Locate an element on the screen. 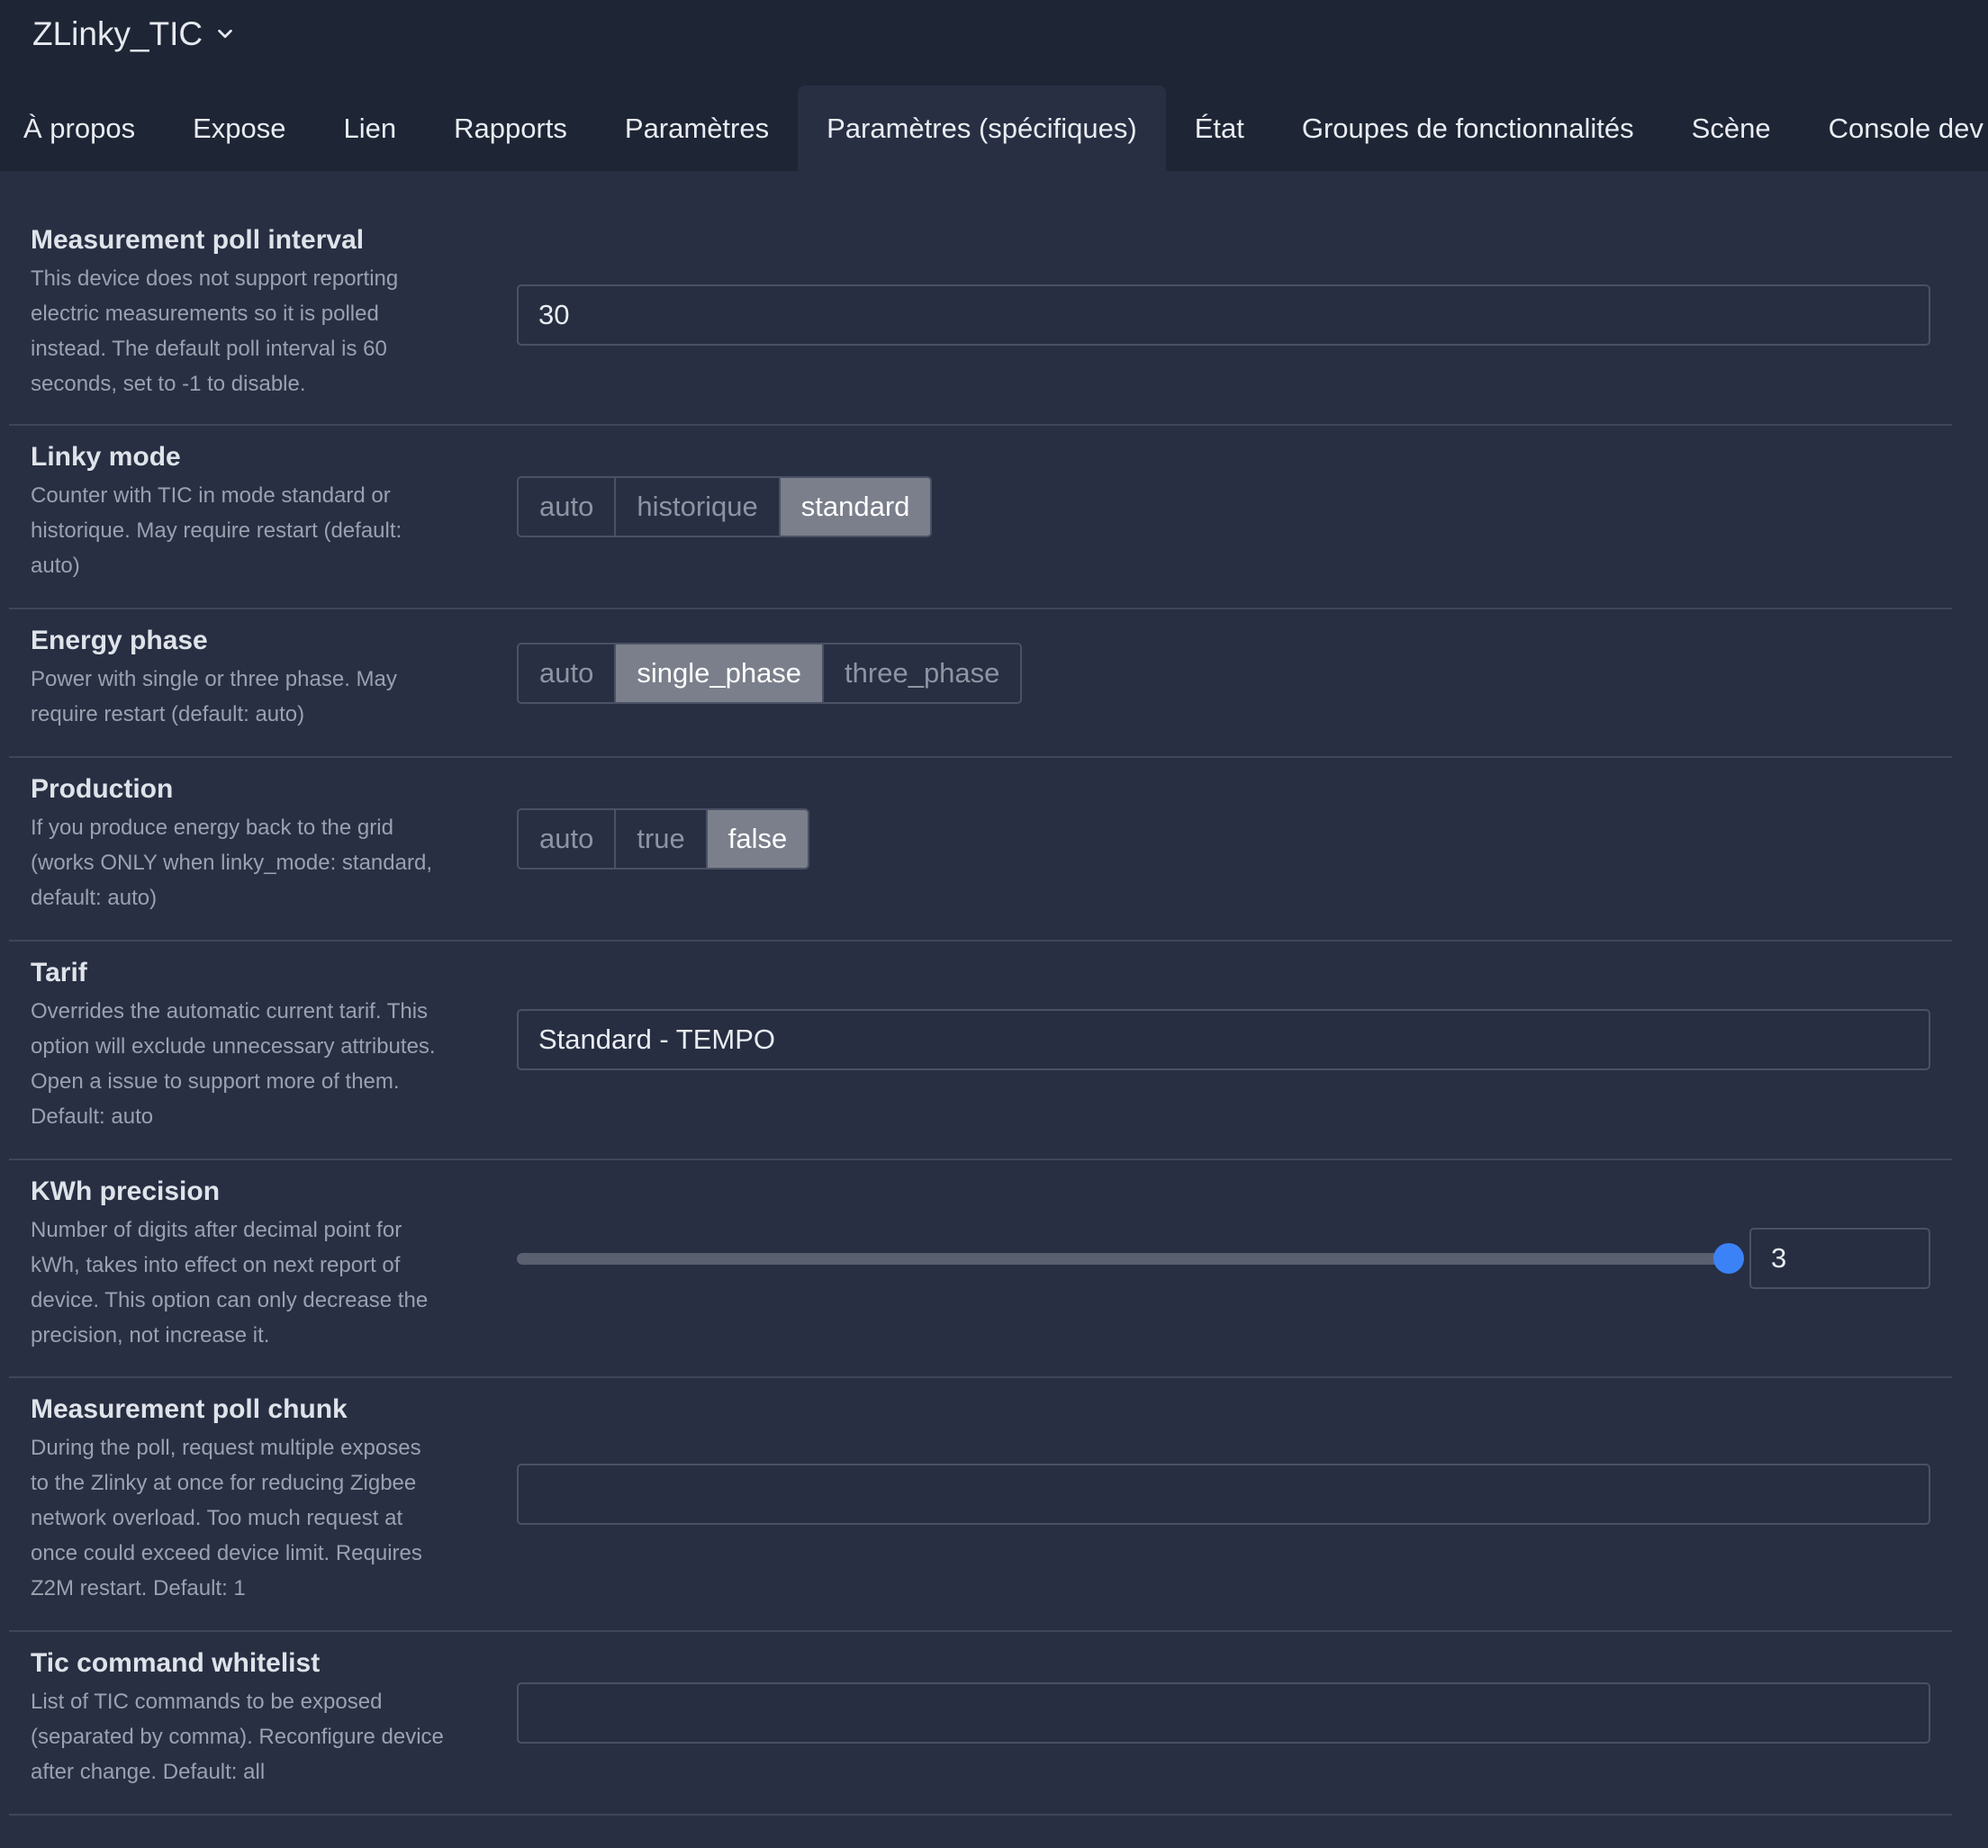 This screenshot has width=1988, height=1848. linky-mode-option-historique: historique is located at coordinates (698, 507).